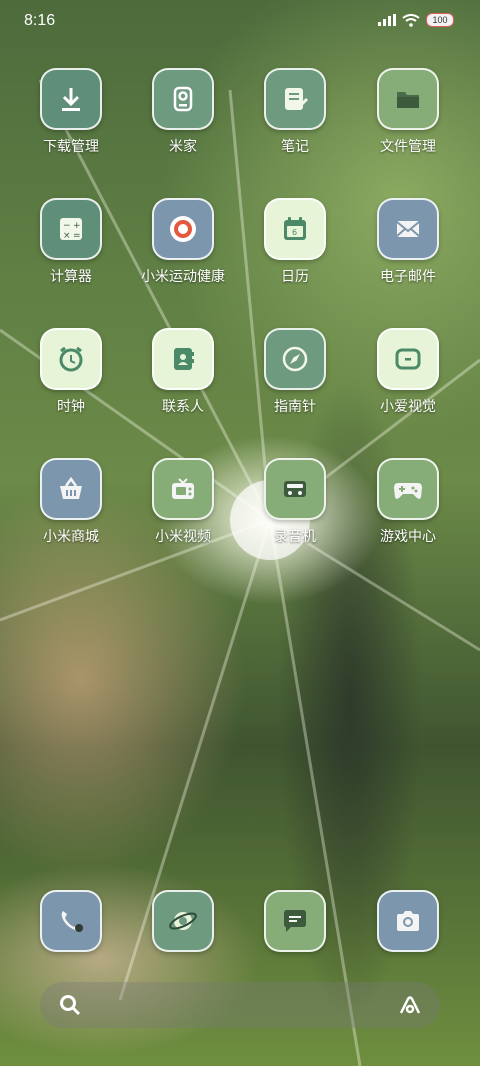 The width and height of the screenshot is (480, 1066). I want to click on svg-text: 6, so click(294, 232).